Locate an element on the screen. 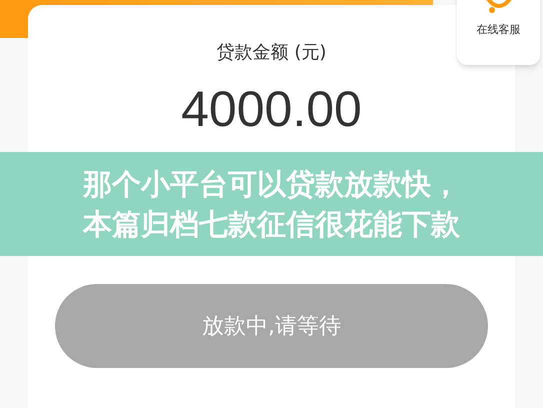 The width and height of the screenshot is (543, 408). amount-value: 4000.00 is located at coordinates (271, 109).